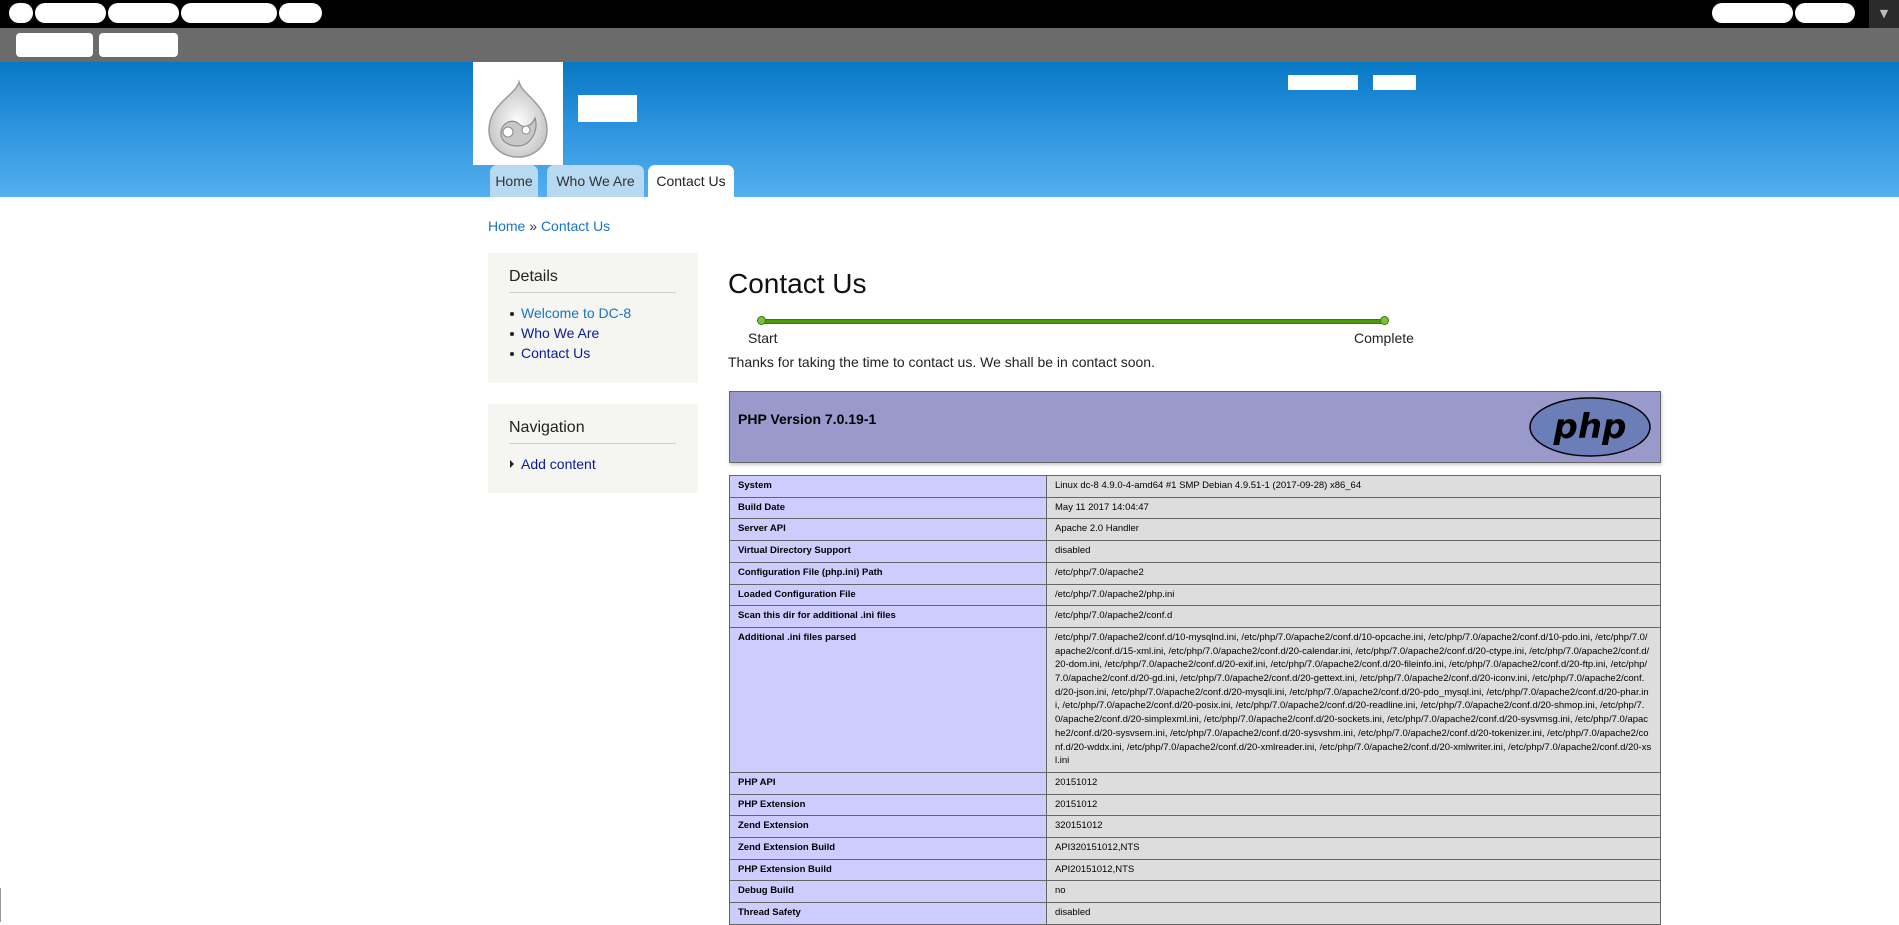 This screenshot has width=1899, height=925. Describe the element at coordinates (514, 181) in the screenshot. I see `tab-home: Home` at that location.